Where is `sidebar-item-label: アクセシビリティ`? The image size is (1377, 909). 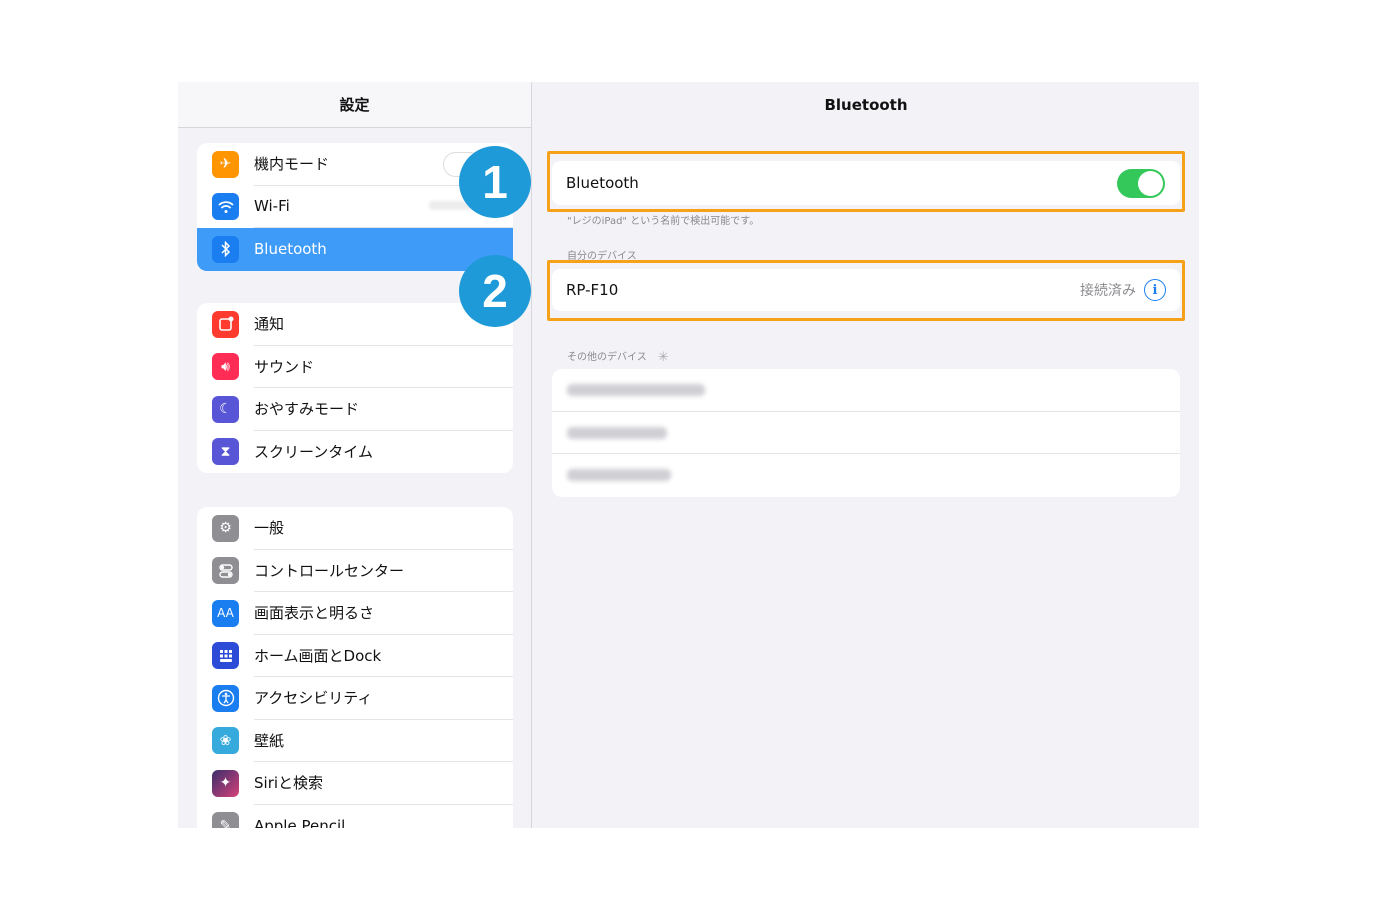
sidebar-item-label: アクセシビリティ is located at coordinates (383, 698).